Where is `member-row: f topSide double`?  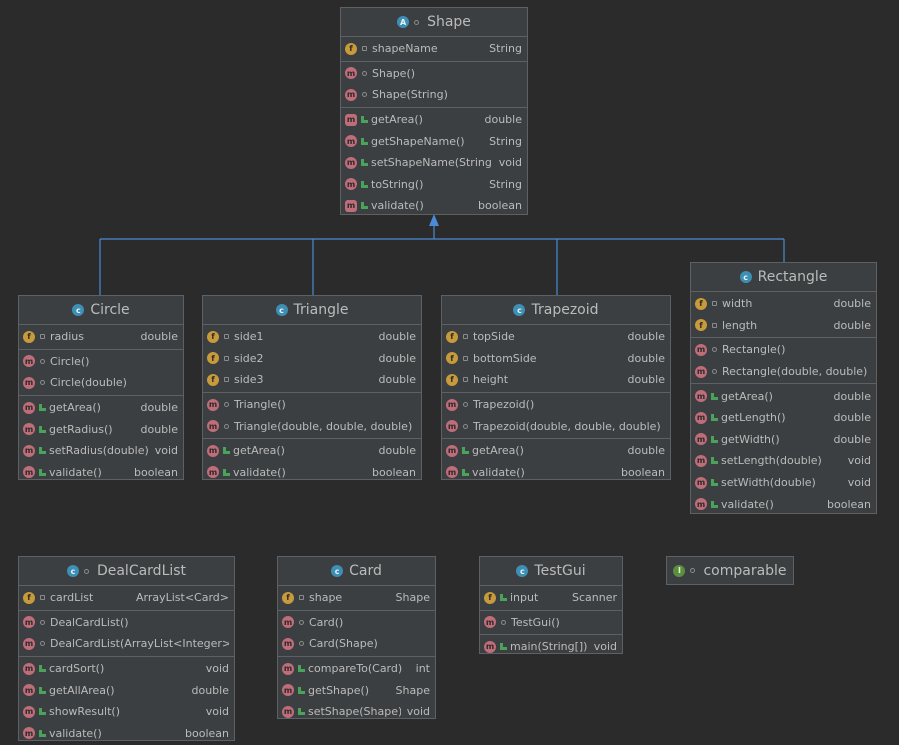 member-row: f topSide double is located at coordinates (556, 337).